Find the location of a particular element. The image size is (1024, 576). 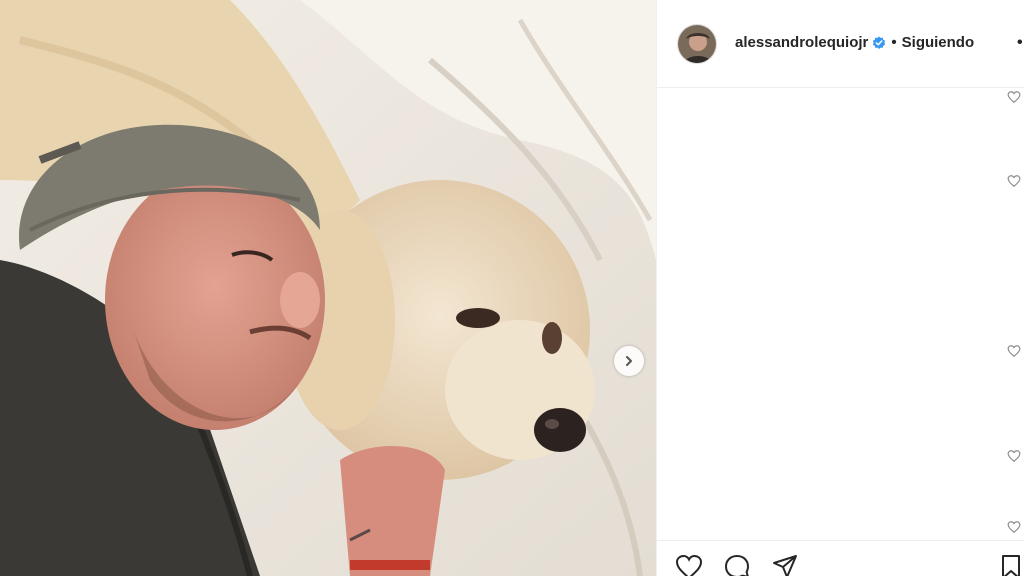

following-button: Siguiendo is located at coordinates (938, 42).